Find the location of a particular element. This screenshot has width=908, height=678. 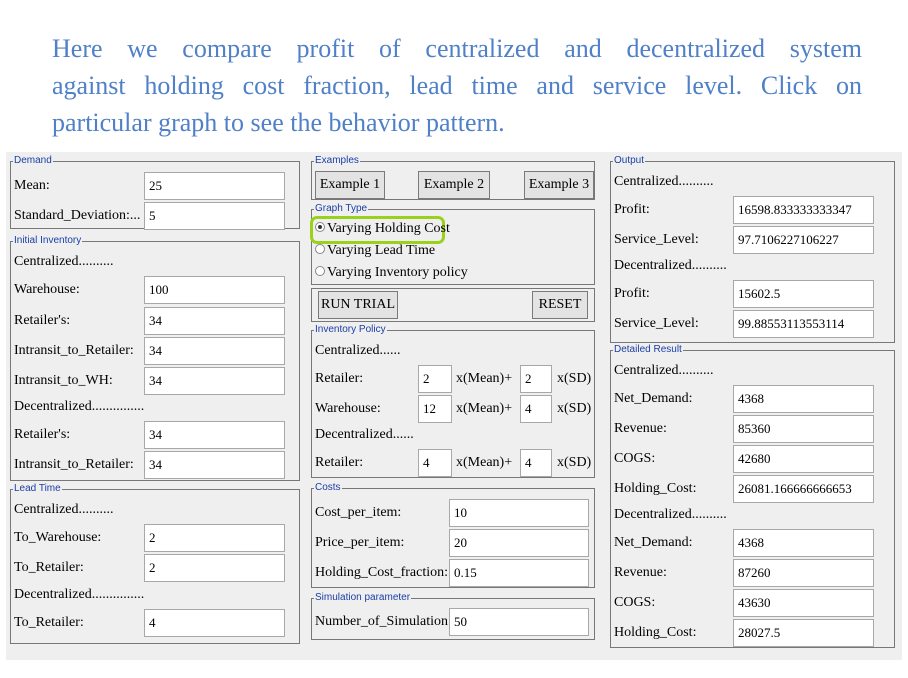

example-3-button: Example 3 is located at coordinates (559, 185).